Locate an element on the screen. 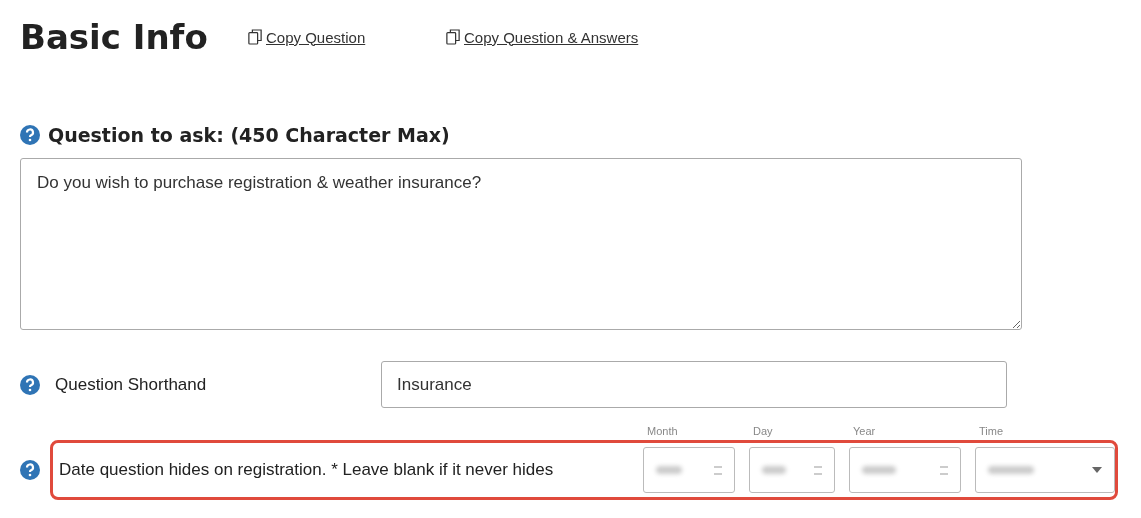 The height and width of the screenshot is (518, 1141). field-label: Month is located at coordinates (662, 431).